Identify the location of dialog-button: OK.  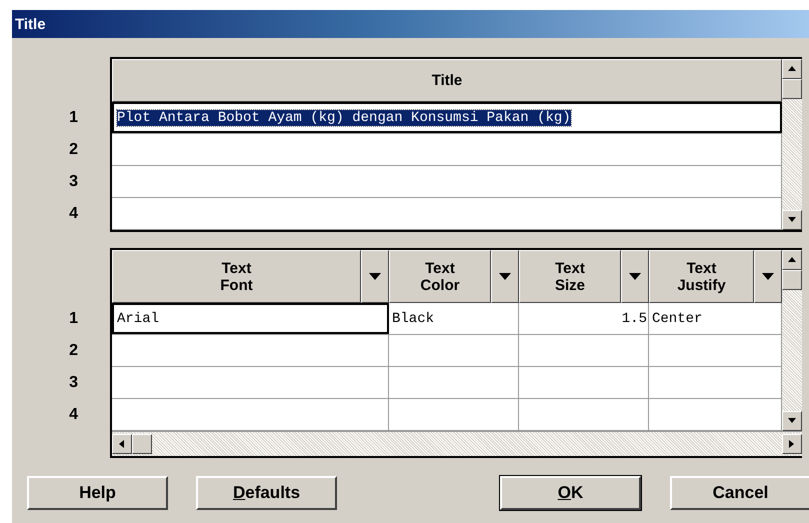
(570, 493).